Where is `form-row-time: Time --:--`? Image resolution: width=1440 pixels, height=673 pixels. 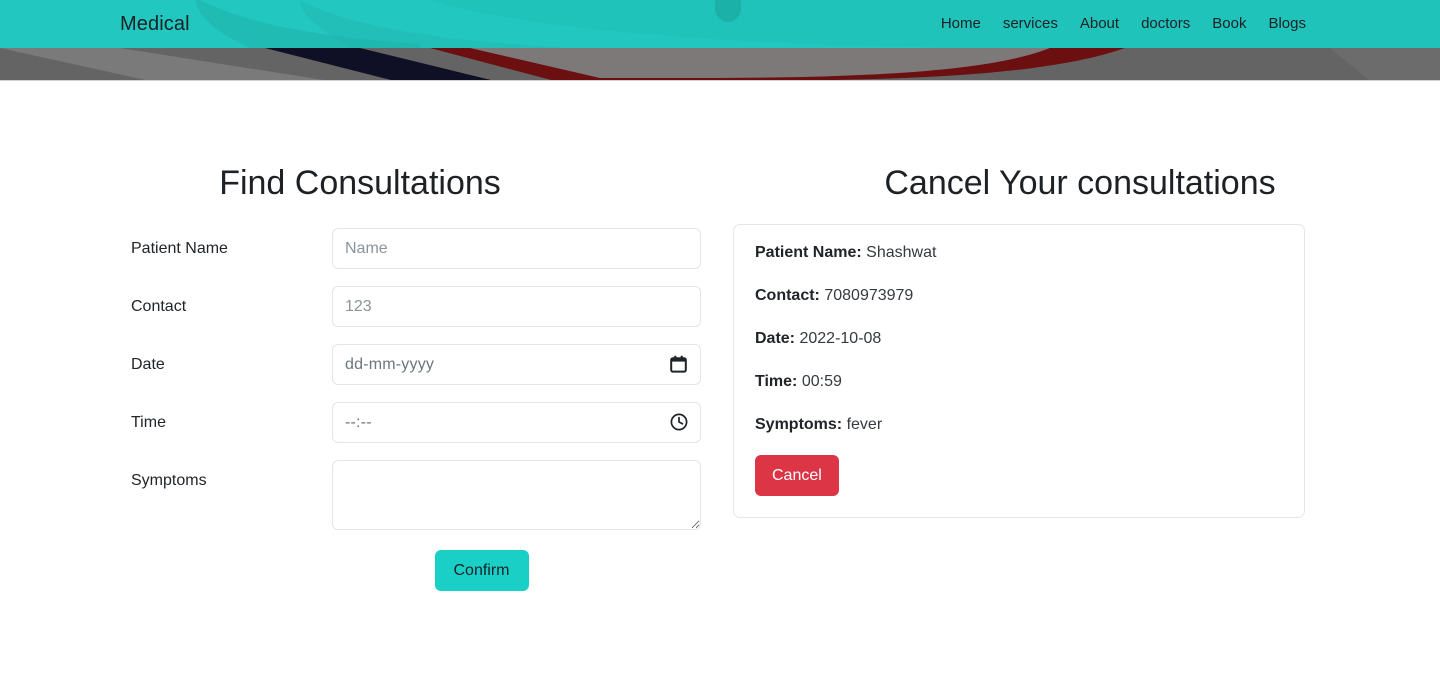 form-row-time: Time --:-- is located at coordinates (425, 425).